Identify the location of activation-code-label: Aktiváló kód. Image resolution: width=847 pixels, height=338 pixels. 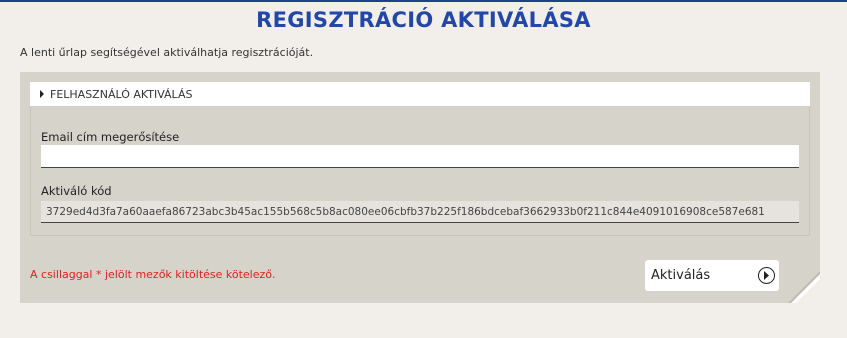
(76, 191).